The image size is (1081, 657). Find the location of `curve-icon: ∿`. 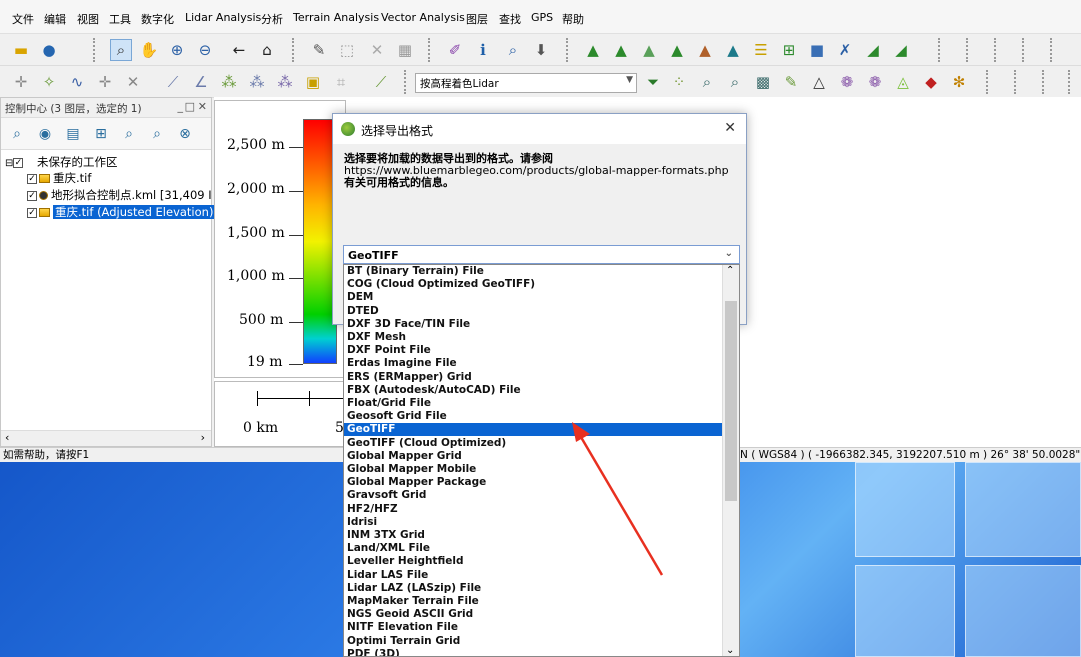

curve-icon: ∿ is located at coordinates (77, 82).